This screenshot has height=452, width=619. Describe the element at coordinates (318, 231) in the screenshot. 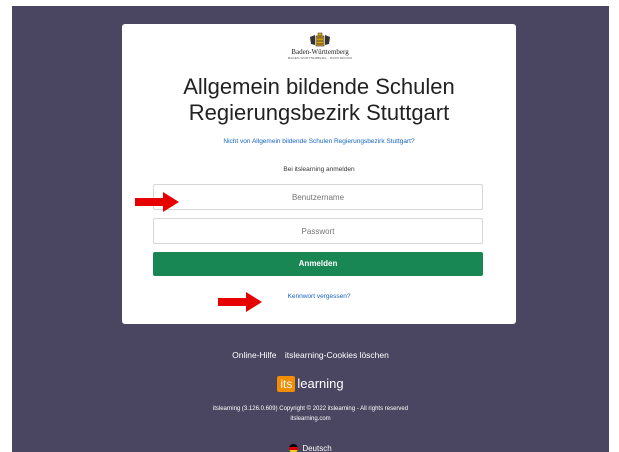

I see `password-field` at that location.